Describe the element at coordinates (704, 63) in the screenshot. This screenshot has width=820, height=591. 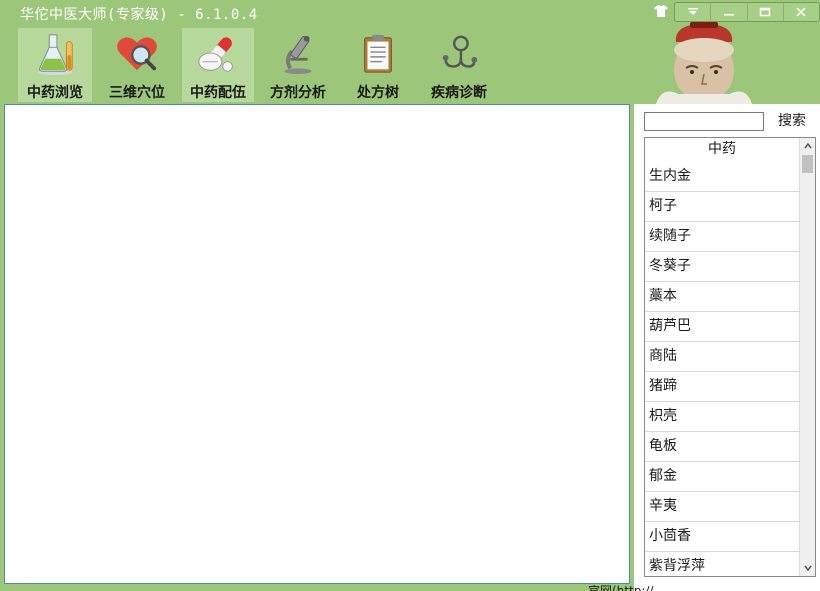
I see `doctor-portrait-icon` at that location.